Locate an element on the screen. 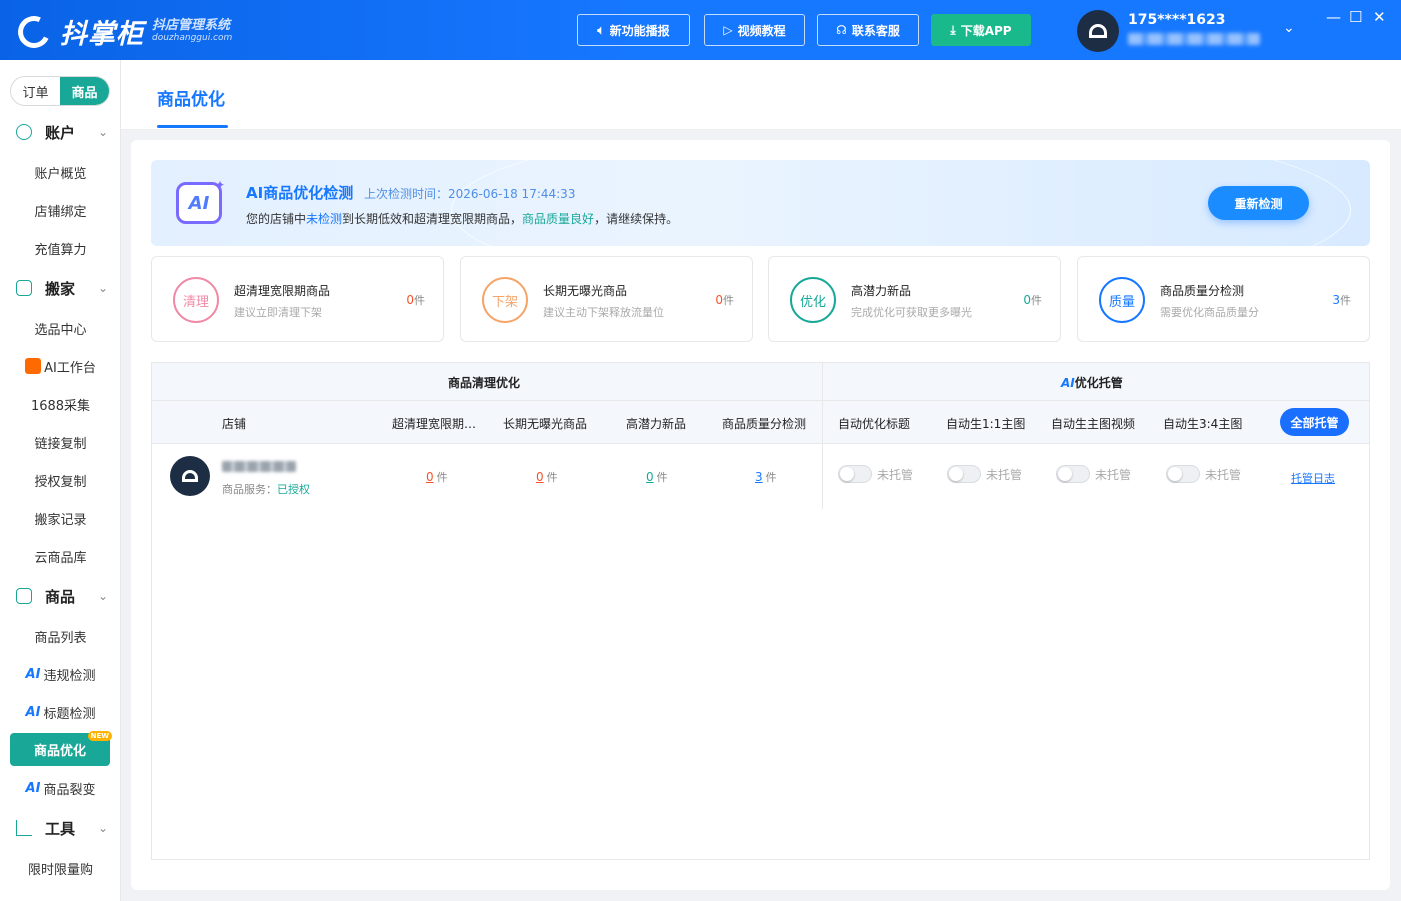  tab-active-indicator is located at coordinates (192, 126).